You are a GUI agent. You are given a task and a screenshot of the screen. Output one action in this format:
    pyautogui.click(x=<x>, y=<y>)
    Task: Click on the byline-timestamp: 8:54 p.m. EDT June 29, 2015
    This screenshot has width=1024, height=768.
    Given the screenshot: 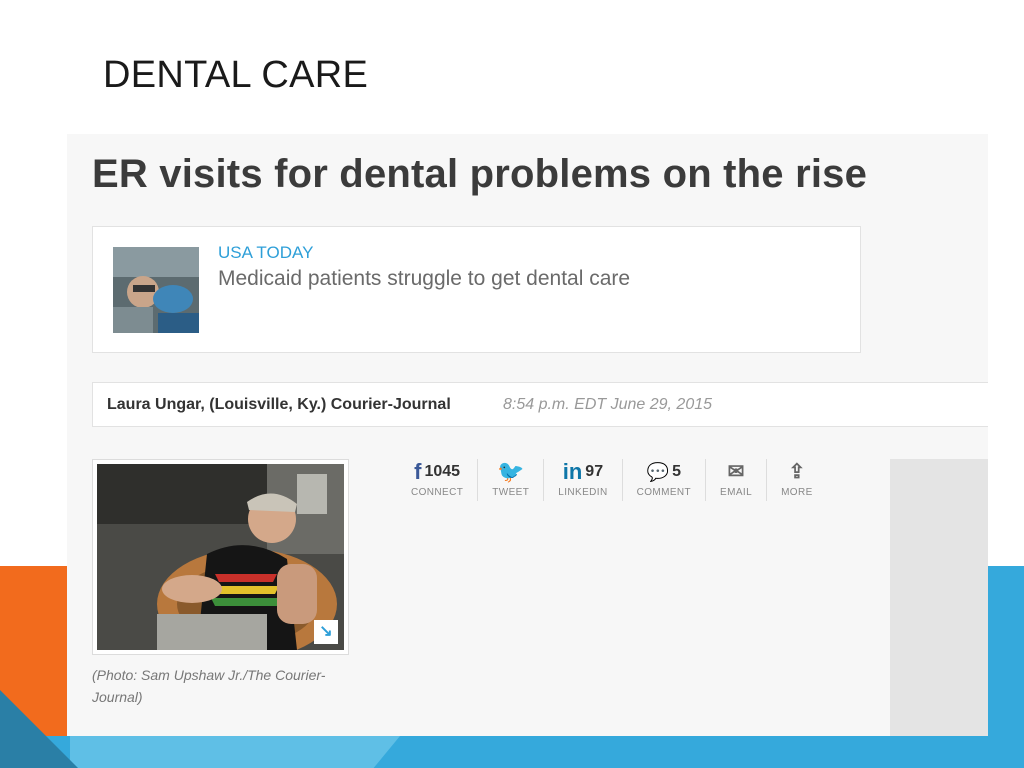 What is the action you would take?
    pyautogui.click(x=608, y=404)
    